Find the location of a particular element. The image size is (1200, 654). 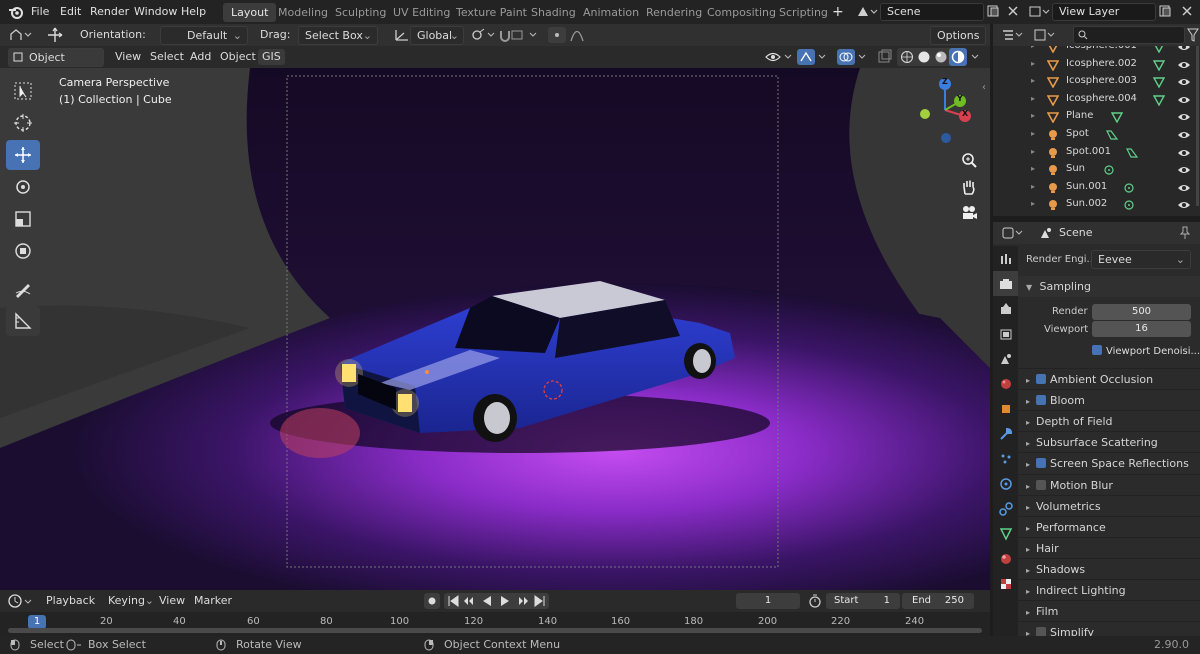

selectability-visibility-icon is located at coordinates (779, 57).